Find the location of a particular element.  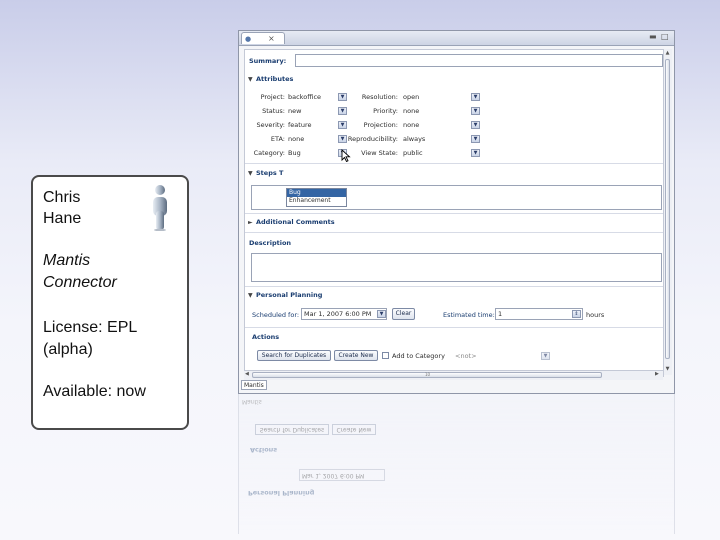

scroll-down-icon: ▼ is located at coordinates (667, 369).